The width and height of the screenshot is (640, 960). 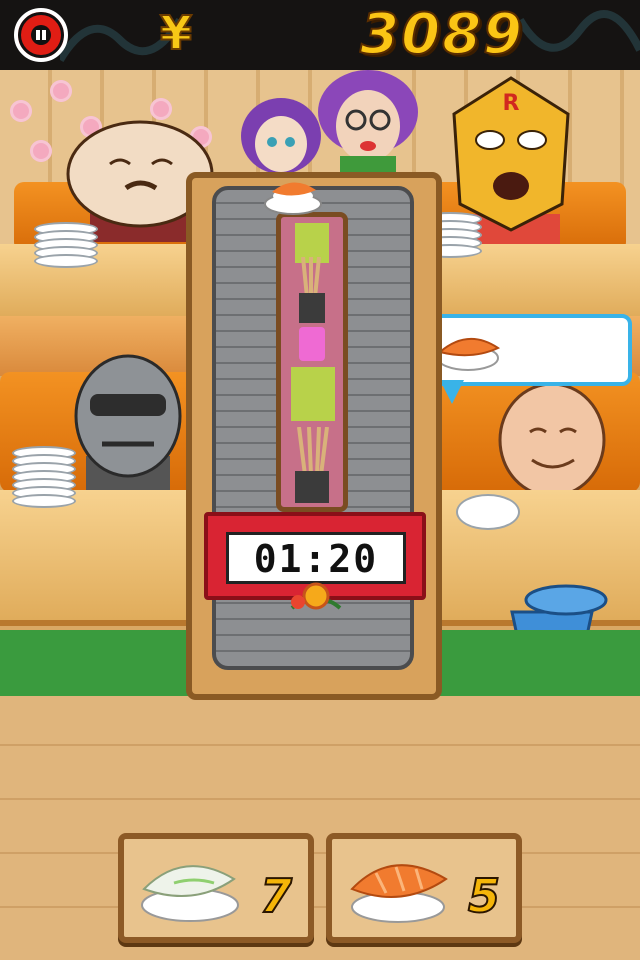 I want to click on squid-nigiri-icon, so click(x=190, y=893).